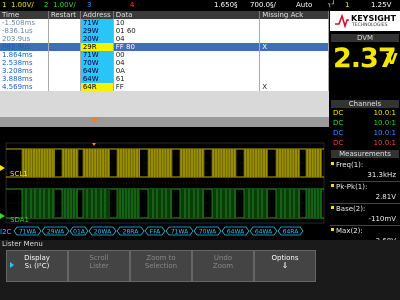 This screenshot has width=400, height=300. I want to click on scl-trace, so click(165, 163).